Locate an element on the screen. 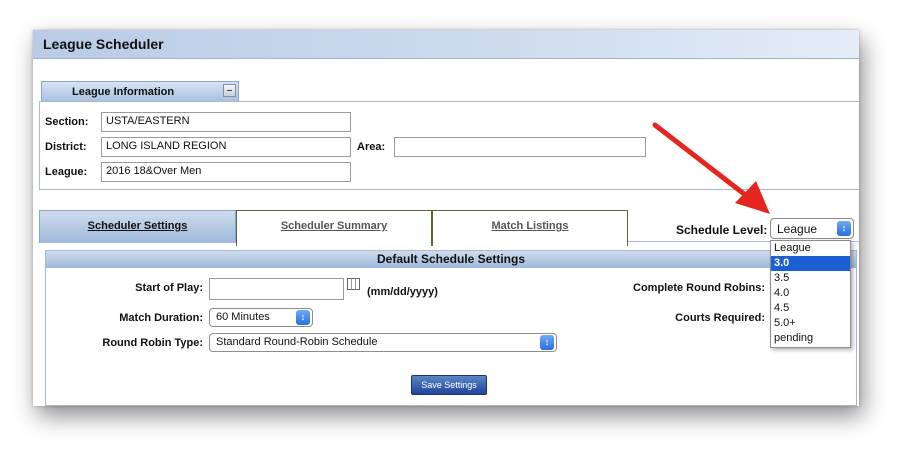  arrow-head is located at coordinates (752, 197).